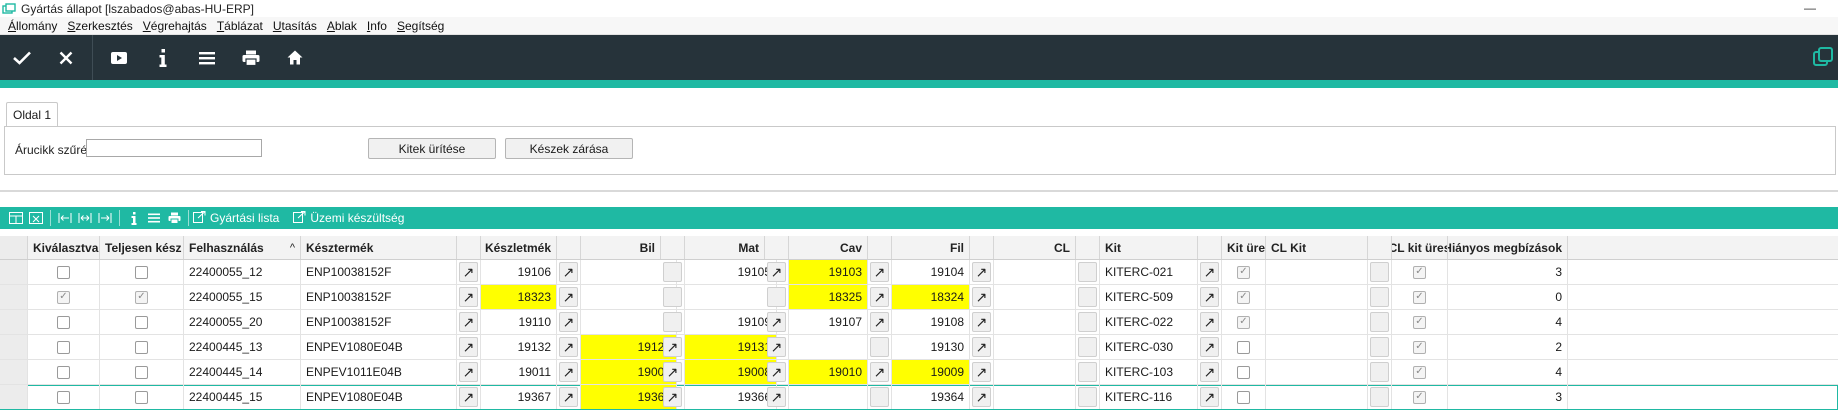 Image resolution: width=1838 pixels, height=410 pixels. What do you see at coordinates (295, 26) in the screenshot?
I see `menu-item: Utasítás` at bounding box center [295, 26].